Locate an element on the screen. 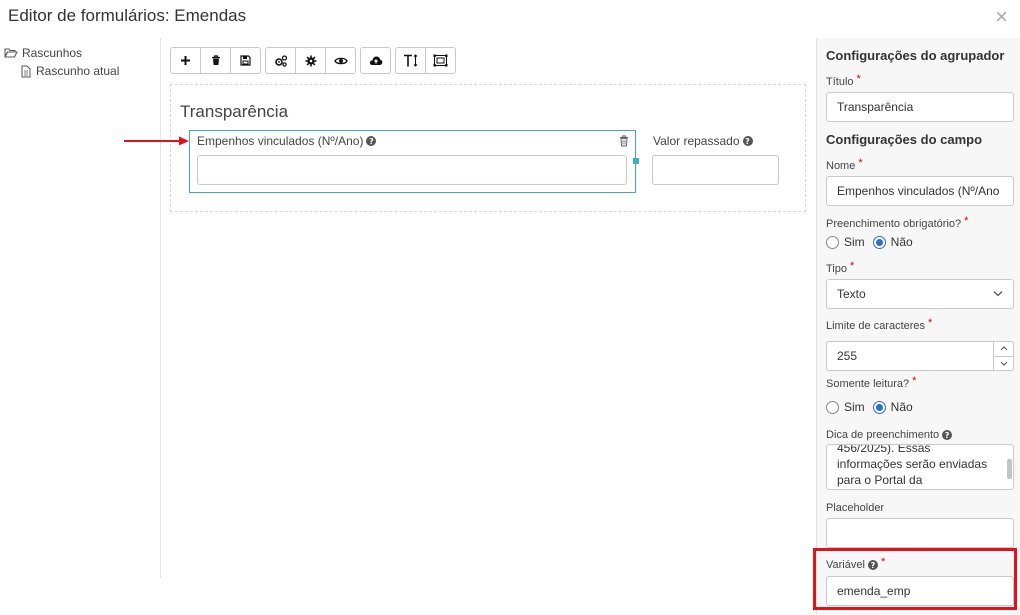 The image size is (1020, 615). toolbar-group-edit is located at coordinates (215, 60).